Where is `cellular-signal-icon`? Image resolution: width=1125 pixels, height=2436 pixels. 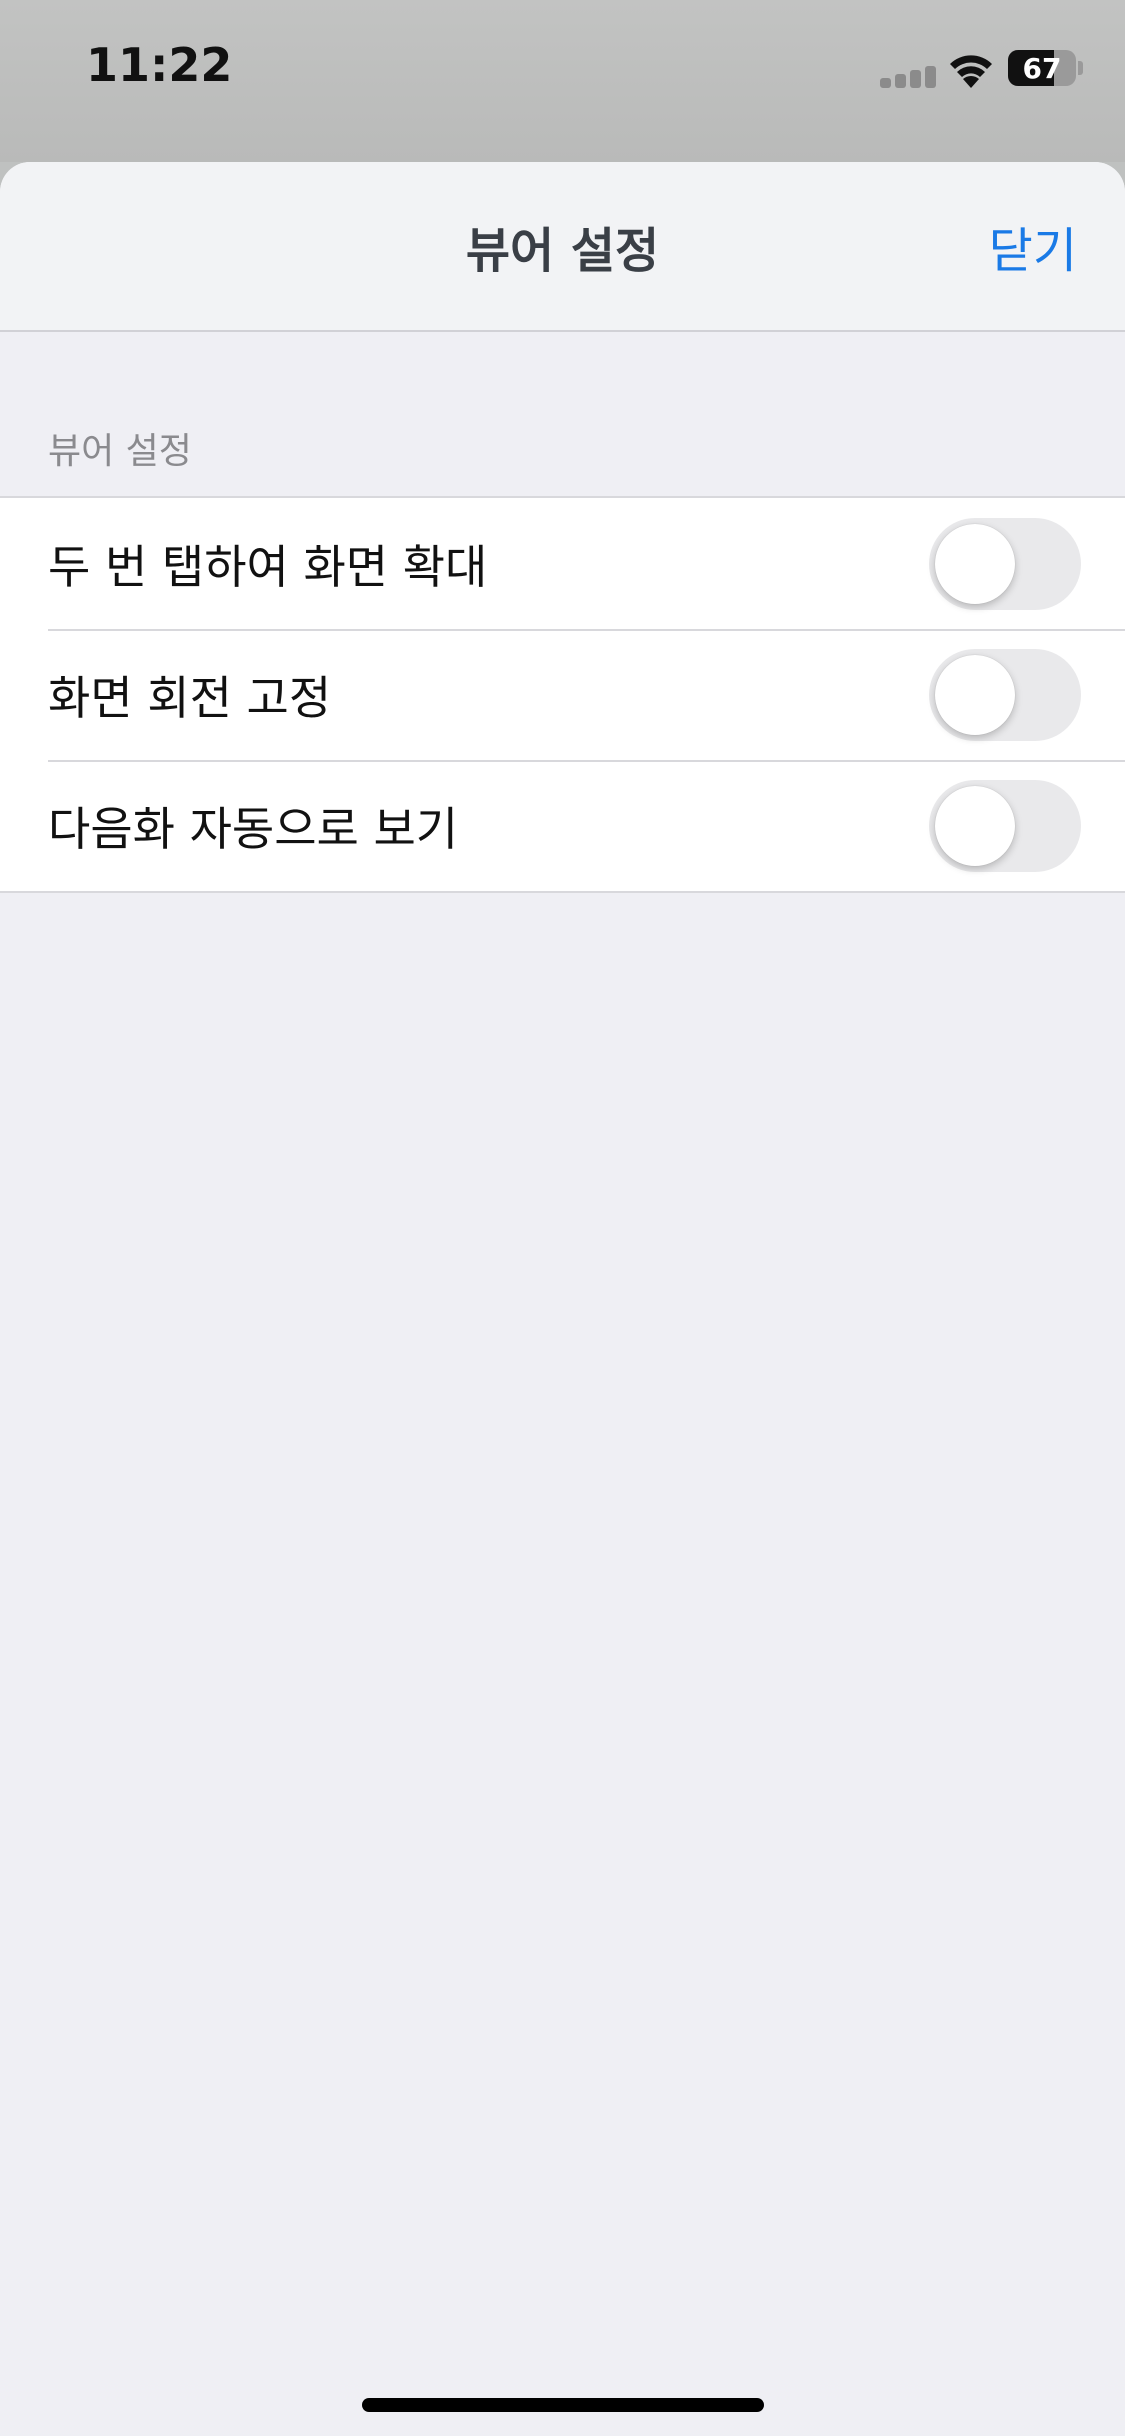
cellular-signal-icon is located at coordinates (908, 77).